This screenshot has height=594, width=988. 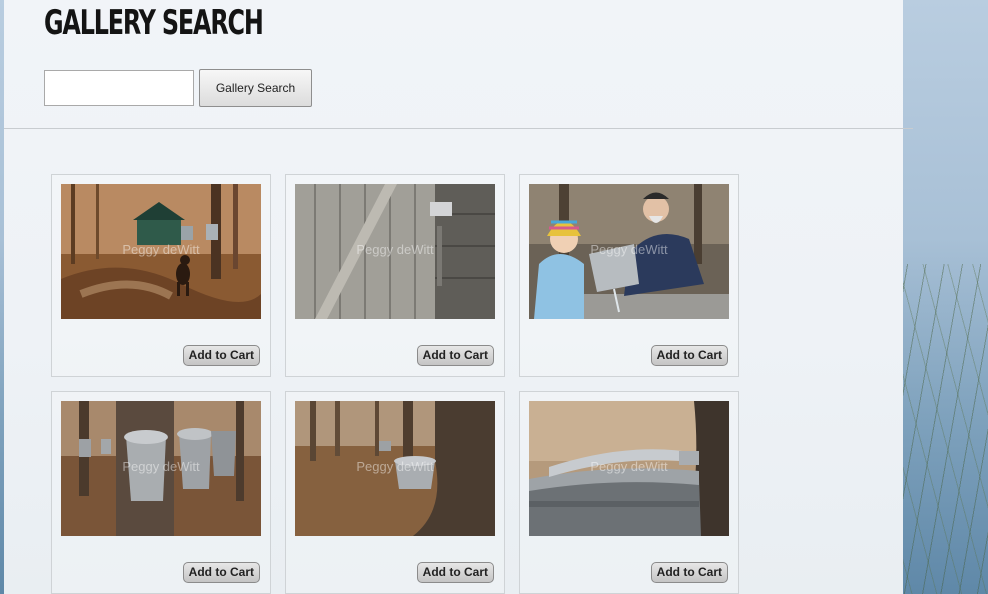 What do you see at coordinates (255, 88) in the screenshot?
I see `gallery-search-button: Gallery Search` at bounding box center [255, 88].